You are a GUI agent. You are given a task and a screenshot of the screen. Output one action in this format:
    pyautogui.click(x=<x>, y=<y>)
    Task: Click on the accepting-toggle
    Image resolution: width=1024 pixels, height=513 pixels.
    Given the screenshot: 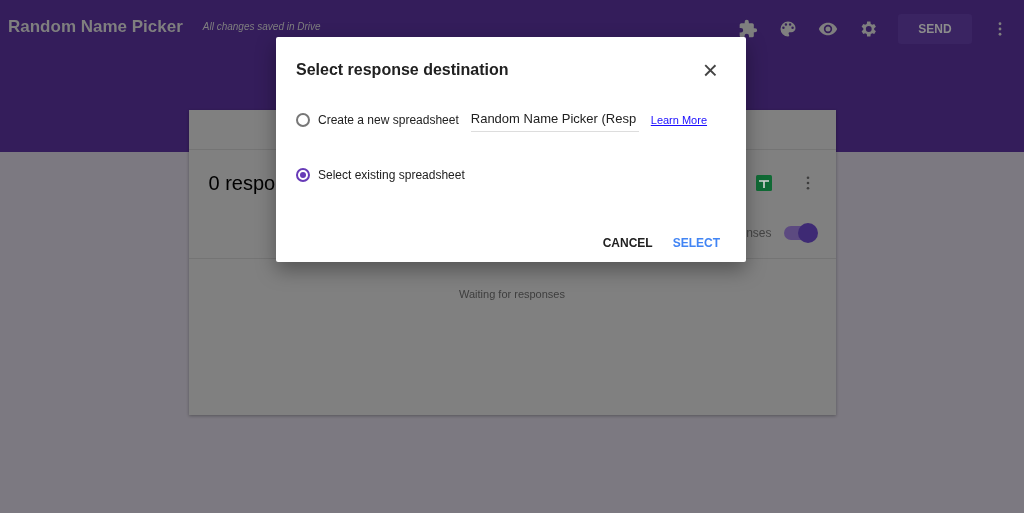 What is the action you would take?
    pyautogui.click(x=799, y=233)
    